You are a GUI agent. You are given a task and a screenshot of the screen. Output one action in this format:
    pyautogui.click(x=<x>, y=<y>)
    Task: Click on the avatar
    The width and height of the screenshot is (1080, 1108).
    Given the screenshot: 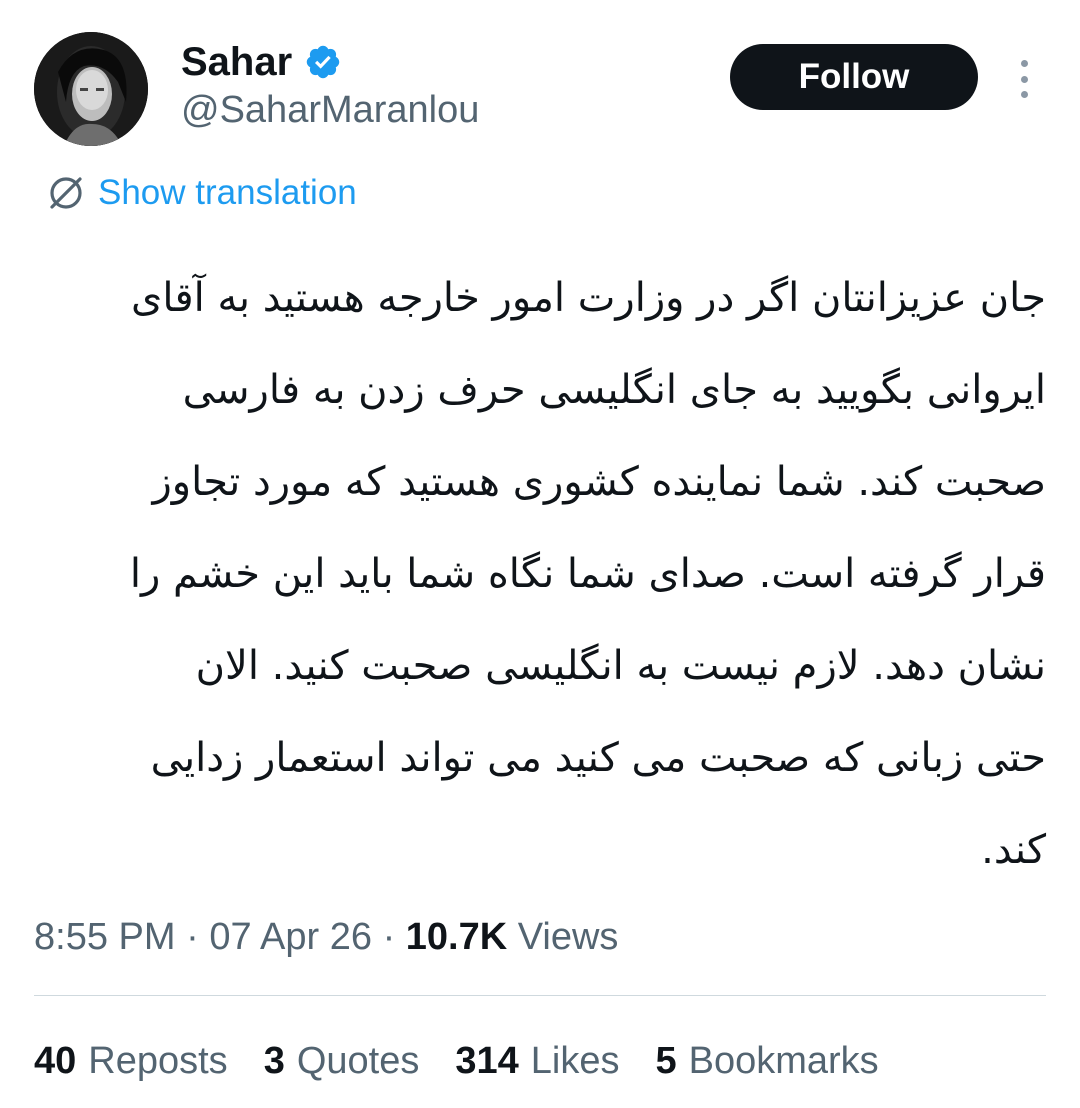 What is the action you would take?
    pyautogui.click(x=91, y=89)
    